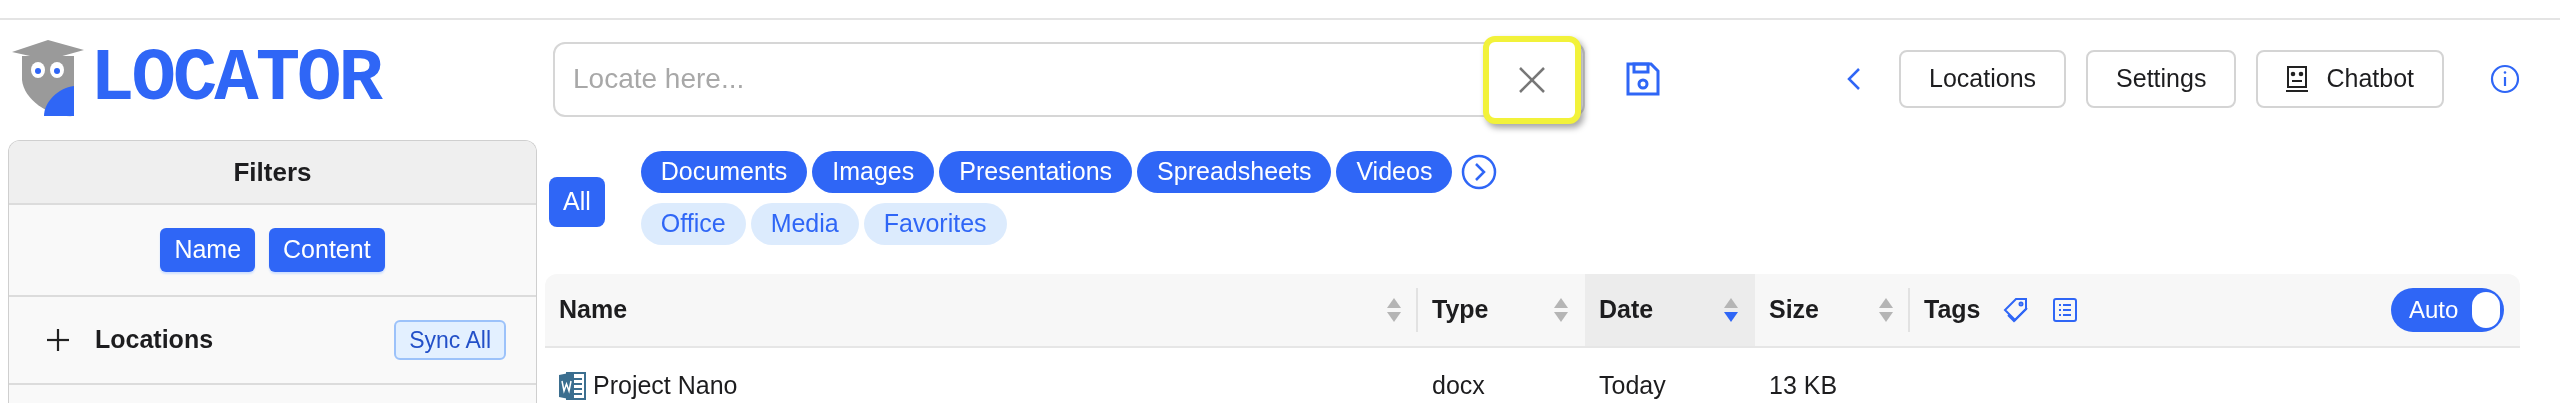 This screenshot has width=2560, height=403. I want to click on category-chip: Media, so click(804, 224).